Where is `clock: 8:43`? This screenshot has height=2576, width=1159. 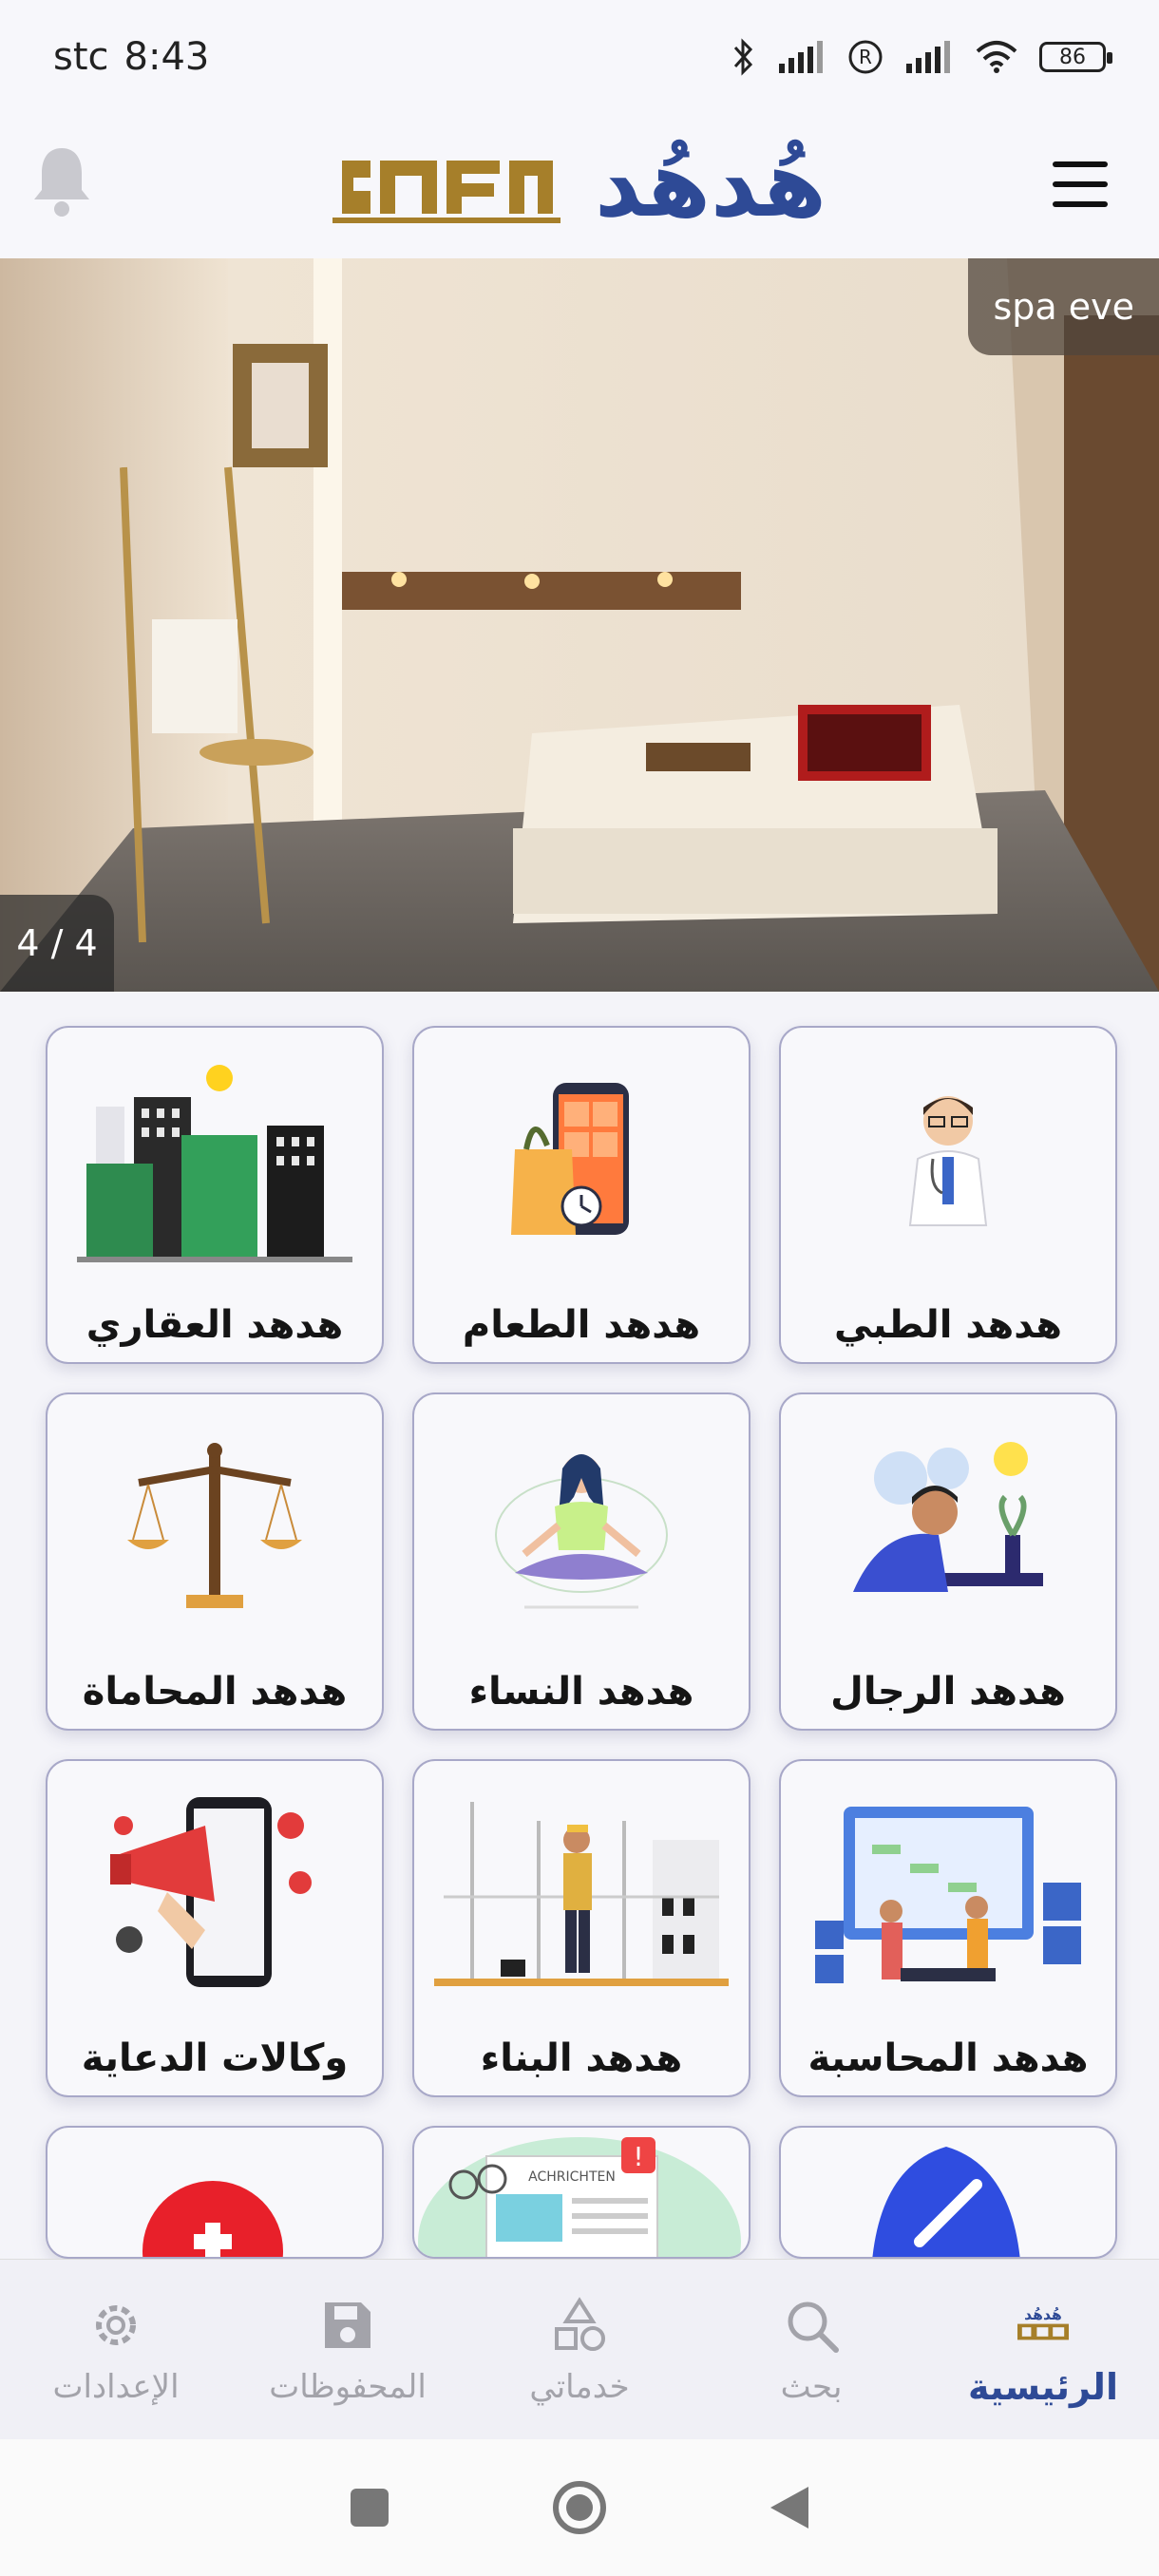 clock: 8:43 is located at coordinates (167, 57).